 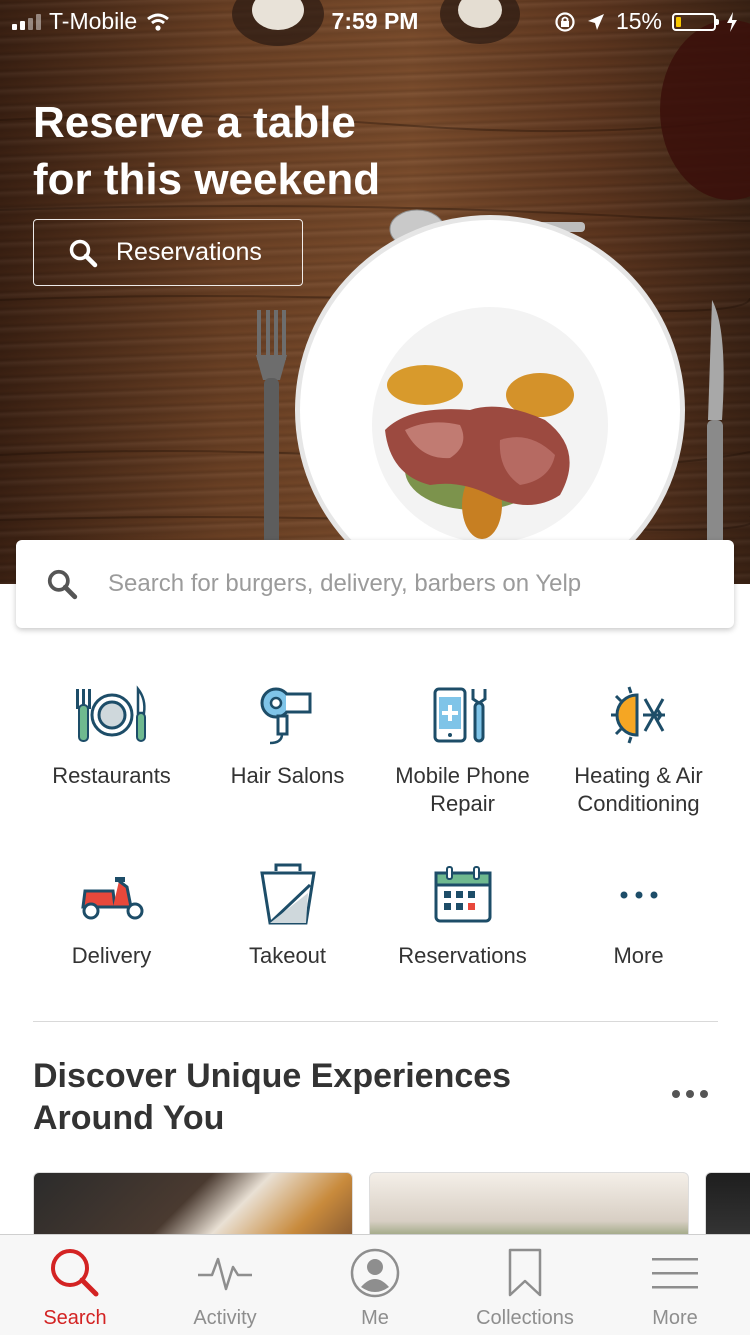 What do you see at coordinates (287, 955) in the screenshot?
I see `category-label: Takeout` at bounding box center [287, 955].